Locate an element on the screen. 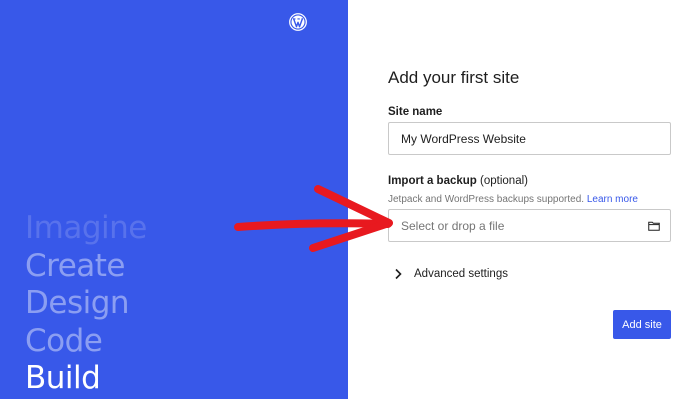 This screenshot has width=680, height=399. hero-word-imagine: Imagine is located at coordinates (86, 228).